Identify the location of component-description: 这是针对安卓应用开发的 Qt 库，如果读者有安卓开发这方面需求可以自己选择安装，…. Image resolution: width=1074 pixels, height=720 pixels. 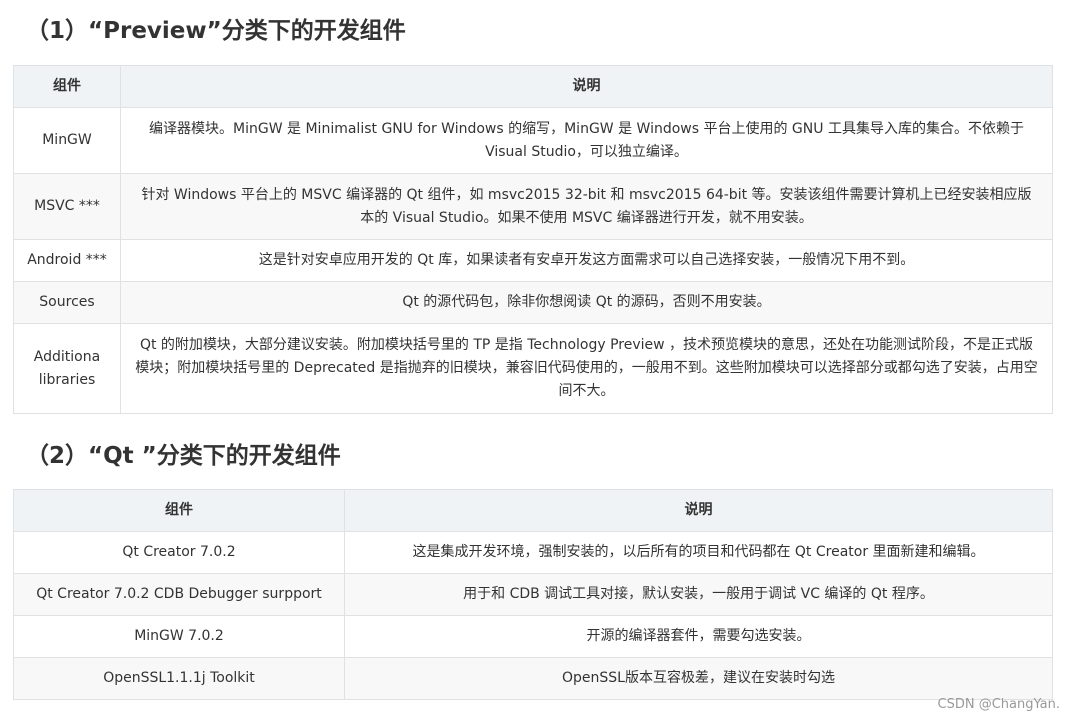
(586, 260).